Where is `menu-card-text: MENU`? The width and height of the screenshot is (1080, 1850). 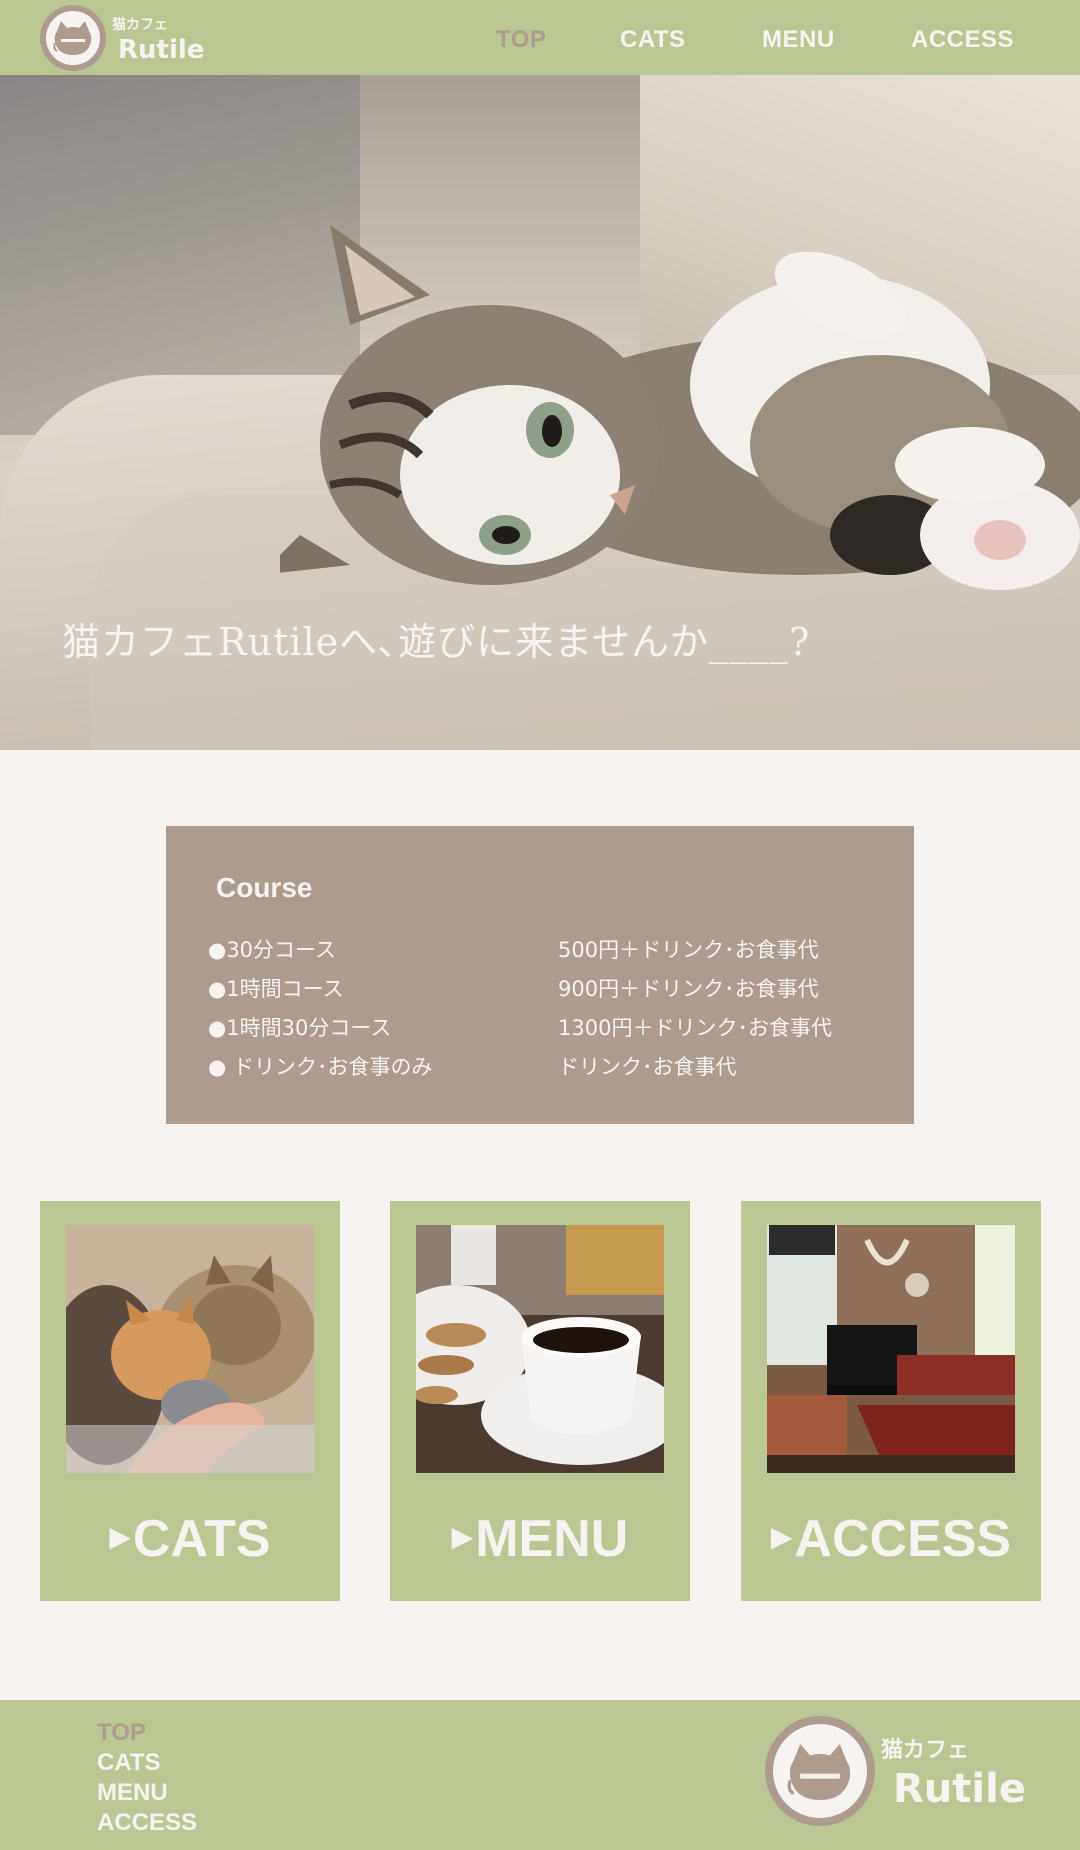
menu-card-text: MENU is located at coordinates (552, 1539).